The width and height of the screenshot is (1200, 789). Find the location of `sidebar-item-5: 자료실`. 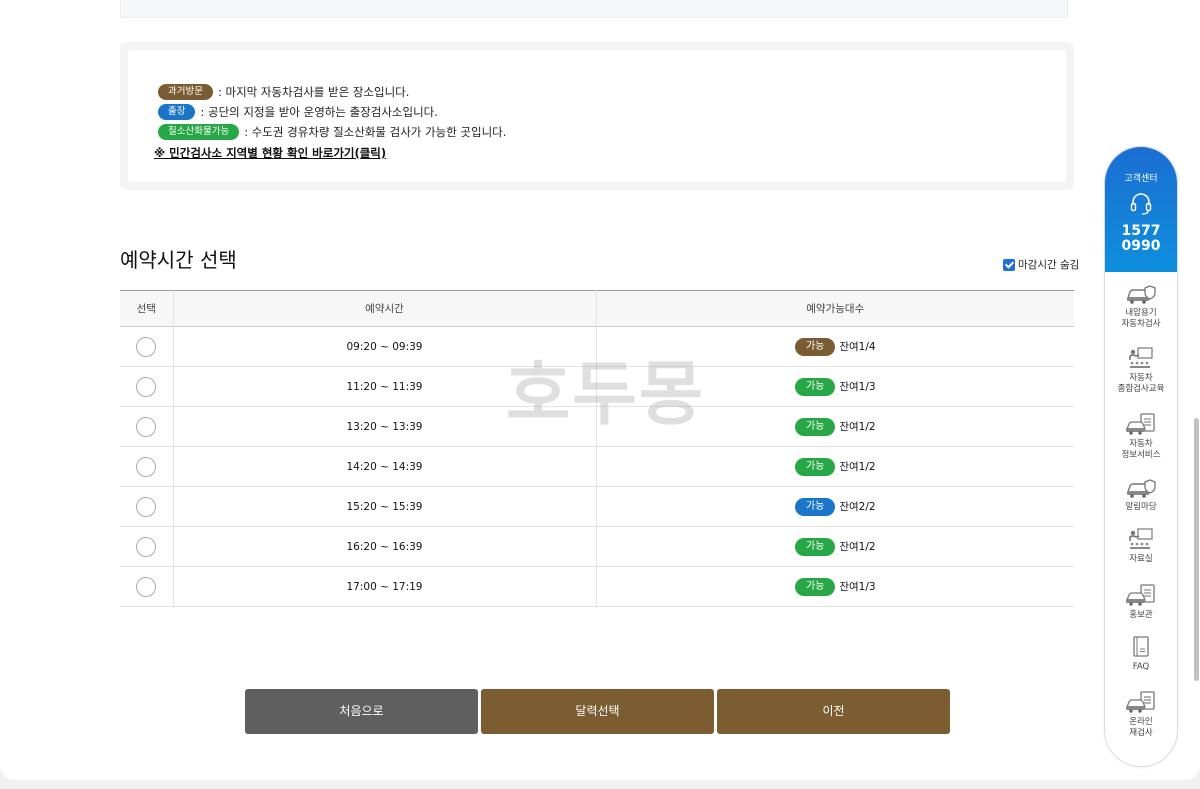

sidebar-item-5: 자료실 is located at coordinates (1141, 546).